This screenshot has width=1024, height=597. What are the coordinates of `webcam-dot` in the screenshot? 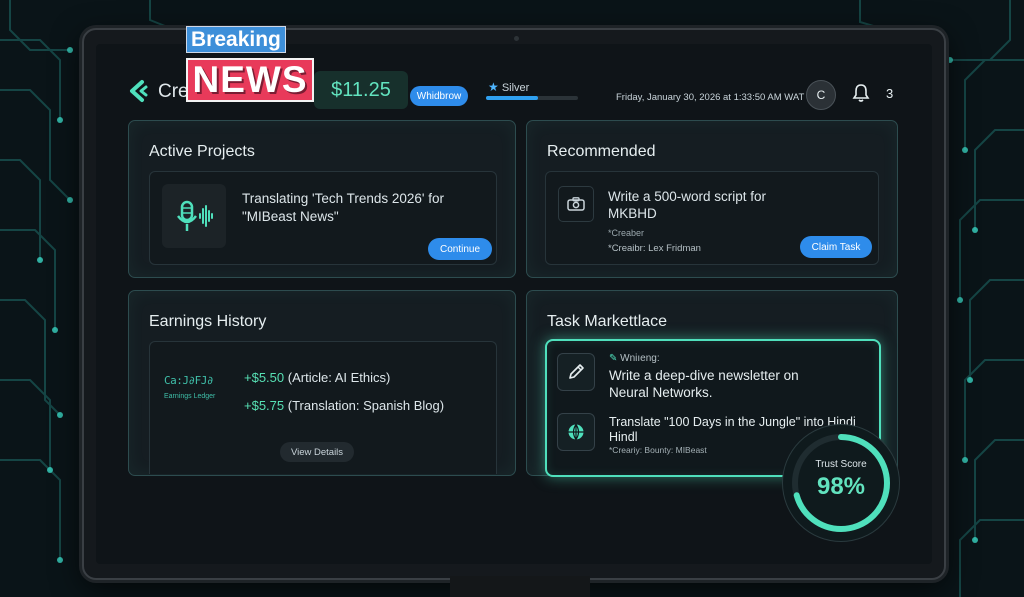 It's located at (516, 38).